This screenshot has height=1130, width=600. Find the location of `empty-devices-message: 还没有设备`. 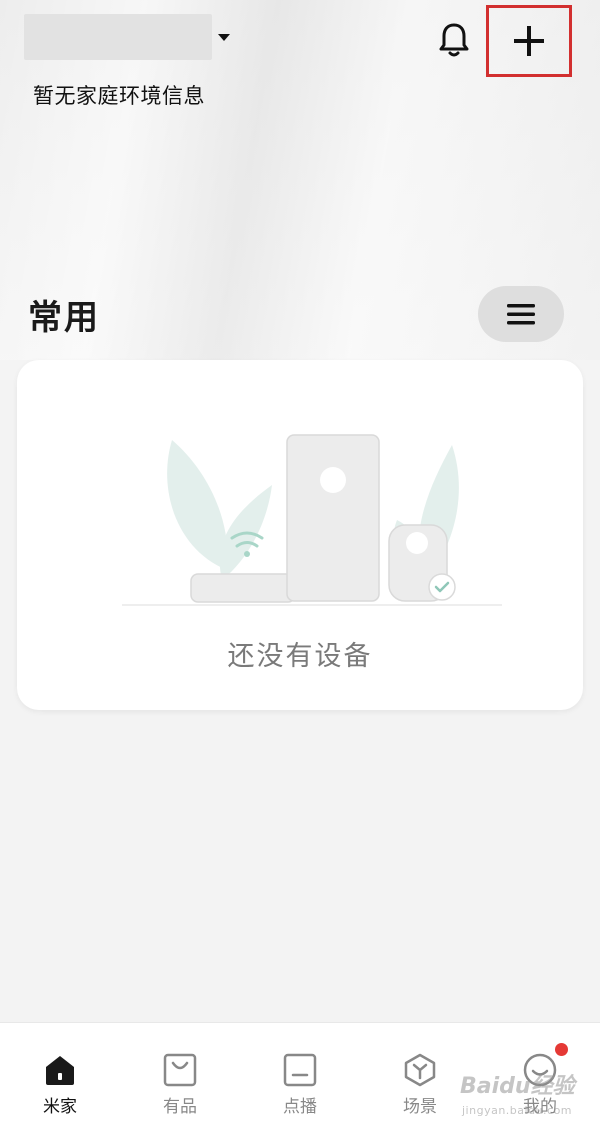

empty-devices-message: 还没有设备 is located at coordinates (300, 656).